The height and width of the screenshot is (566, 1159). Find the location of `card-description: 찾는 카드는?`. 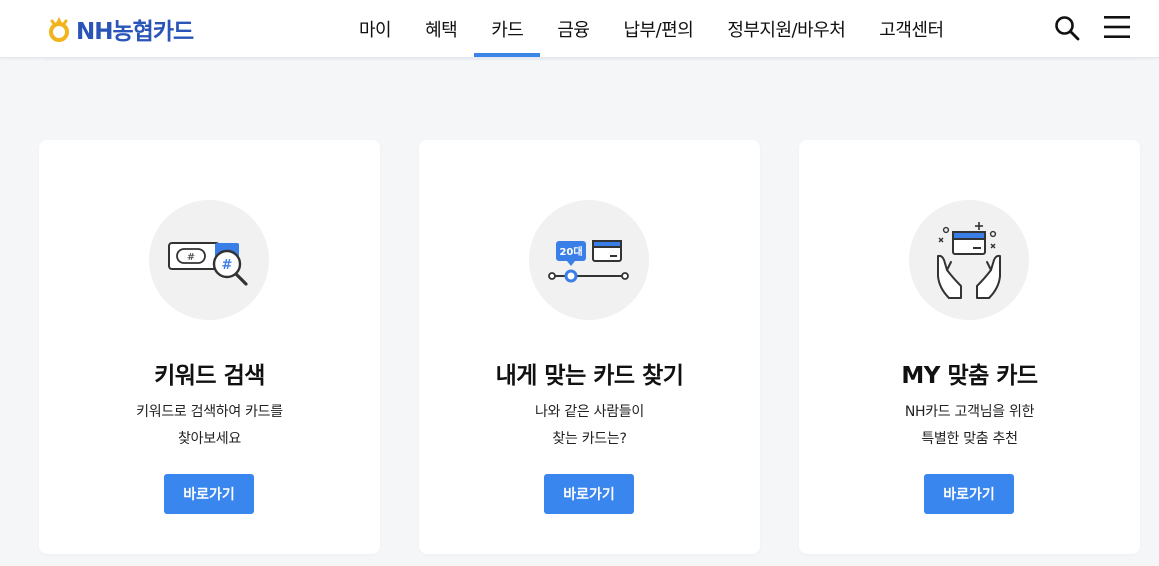

card-description: 찾는 카드는? is located at coordinates (589, 439).